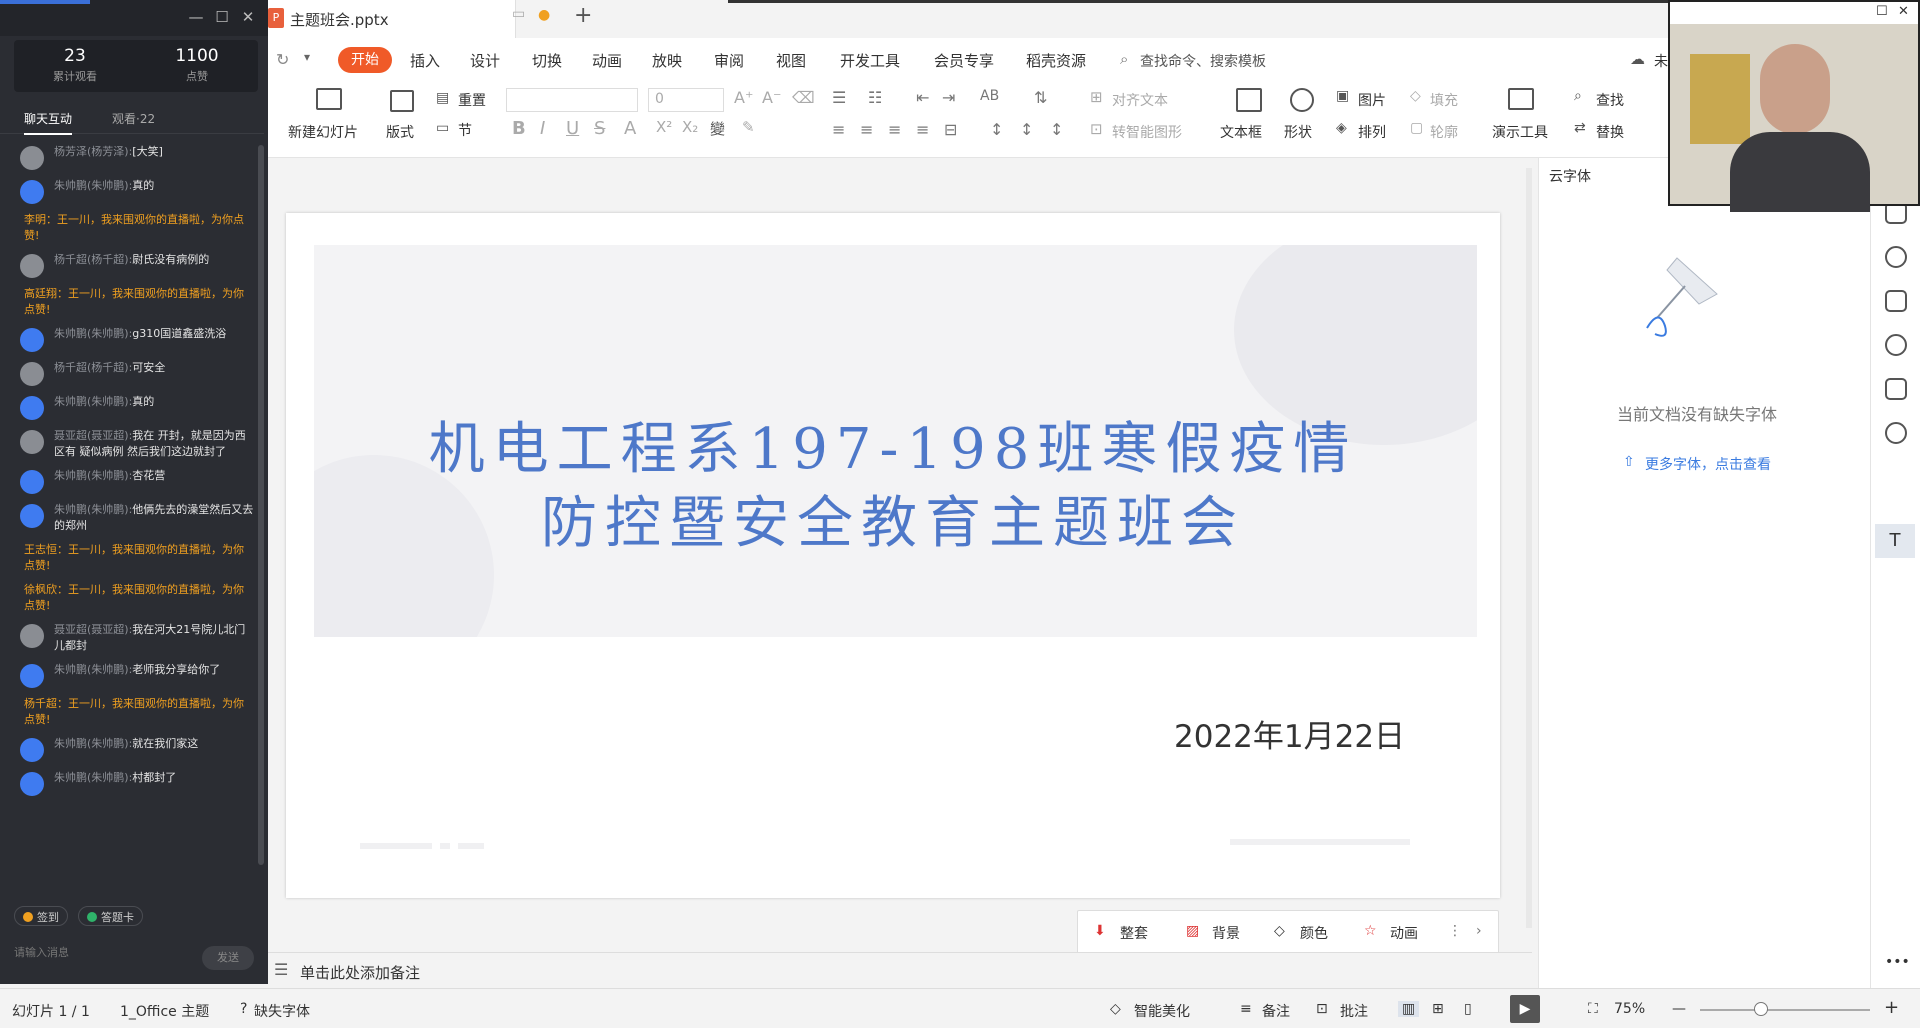 This screenshot has height=1028, width=1920. I want to click on normal-view-icon: ▥, so click(1409, 1009).